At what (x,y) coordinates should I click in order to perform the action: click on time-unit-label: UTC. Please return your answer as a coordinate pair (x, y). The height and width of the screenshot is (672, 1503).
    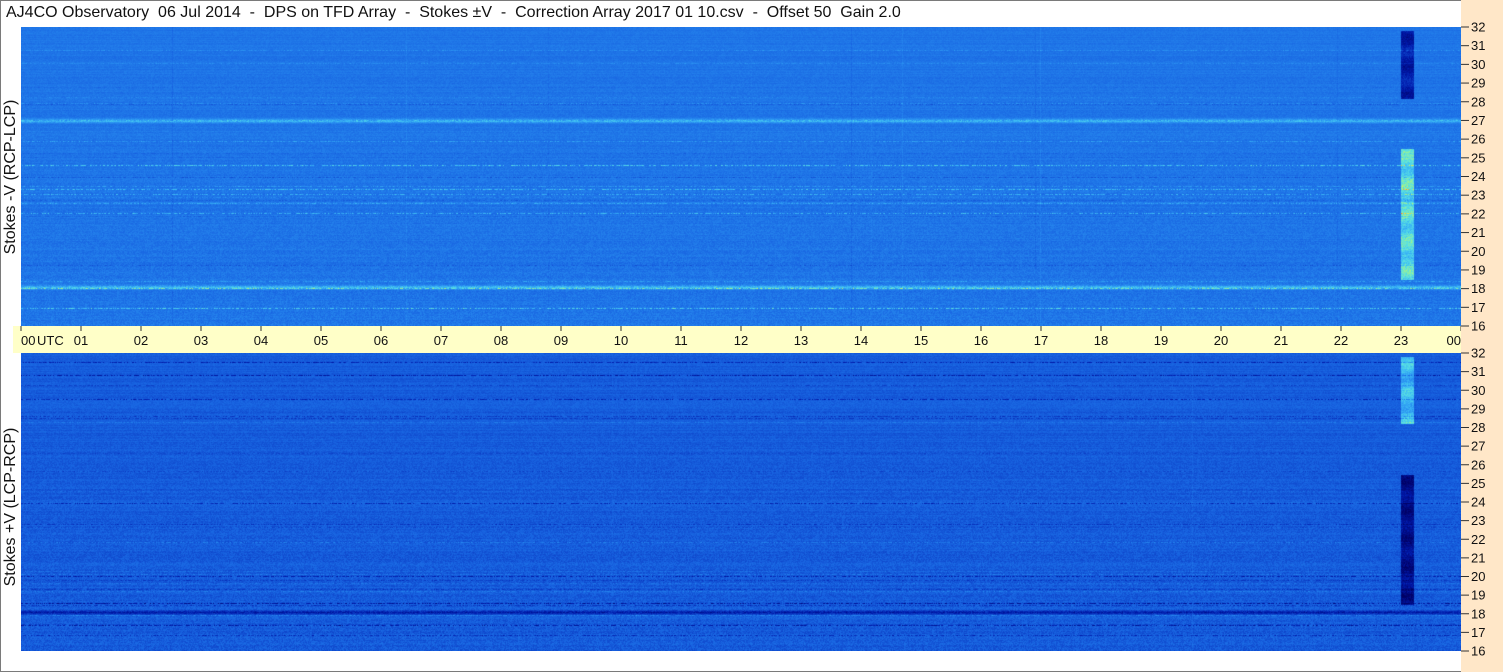
    Looking at the image, I should click on (50, 340).